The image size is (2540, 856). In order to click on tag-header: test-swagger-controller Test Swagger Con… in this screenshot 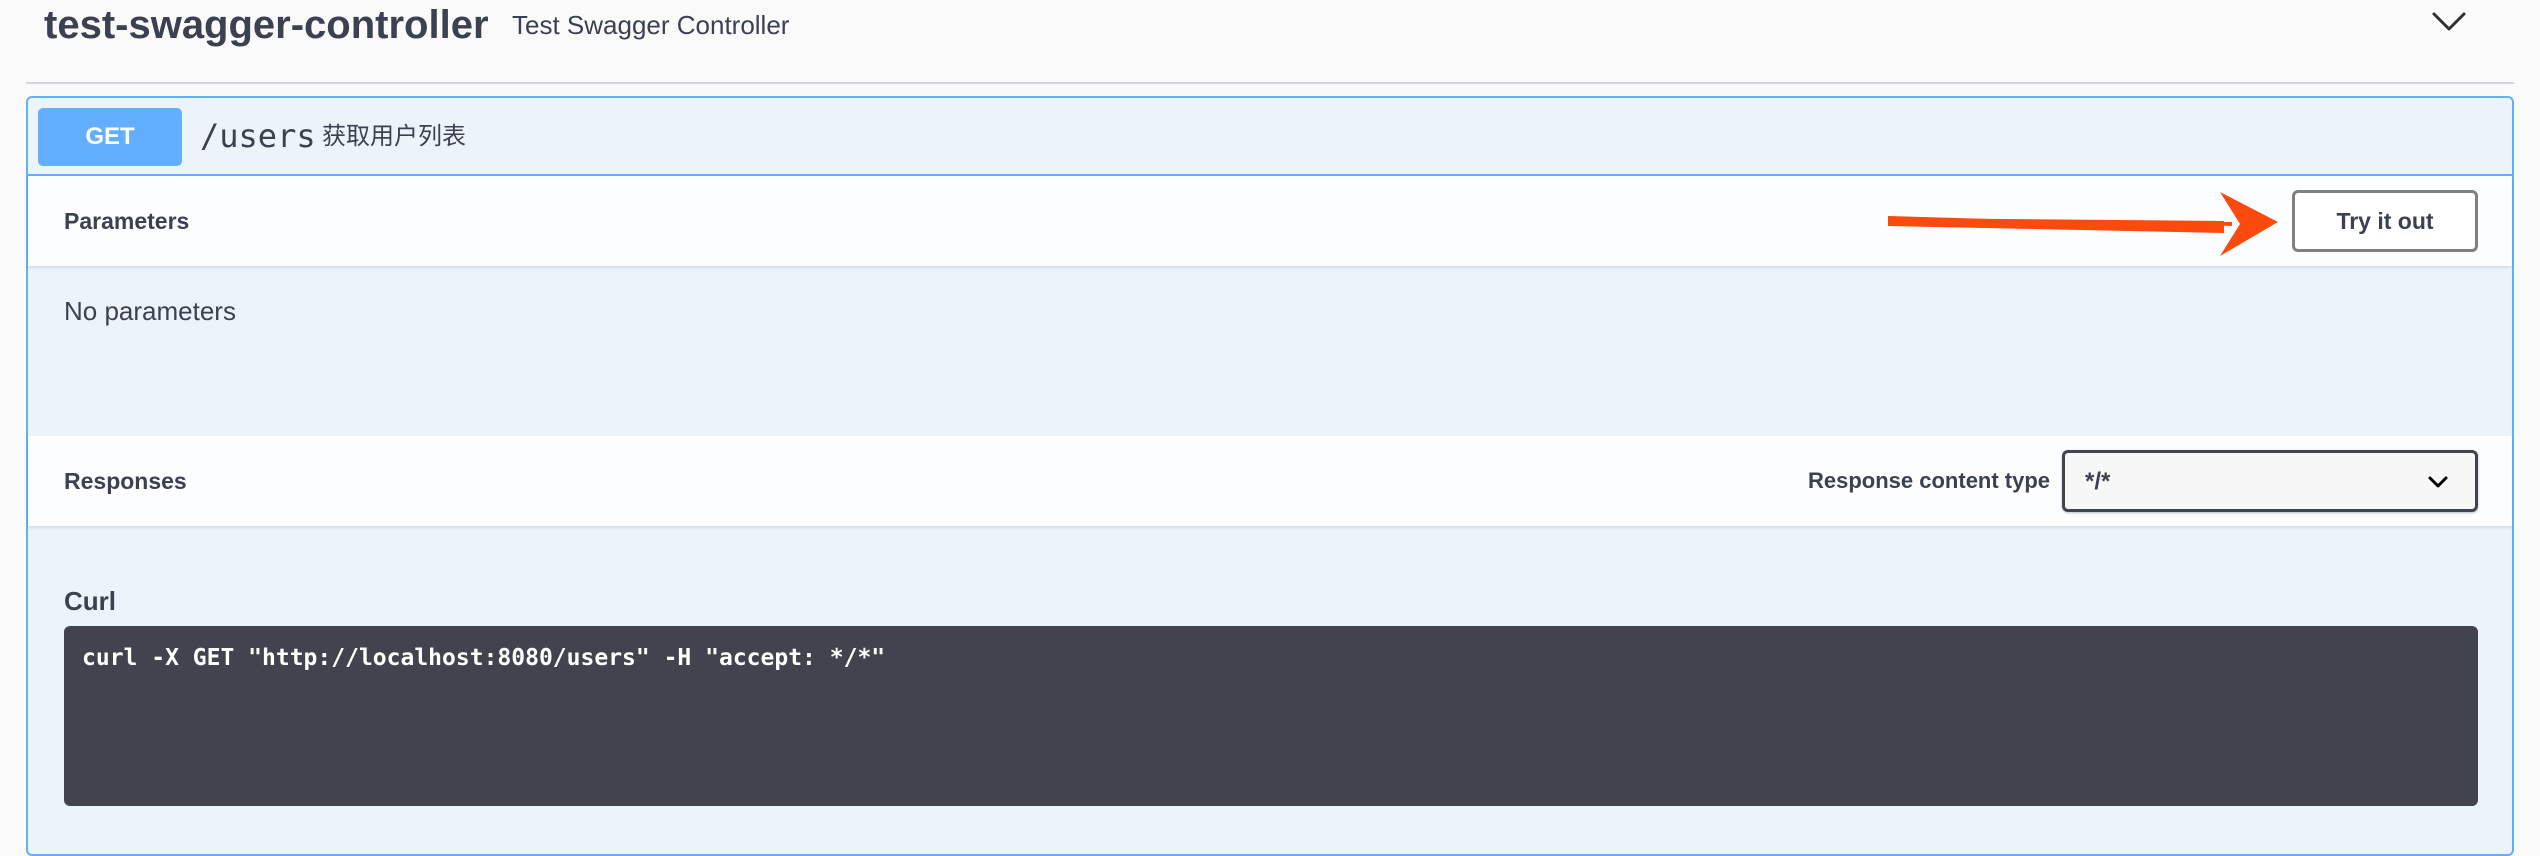, I will do `click(1270, 42)`.